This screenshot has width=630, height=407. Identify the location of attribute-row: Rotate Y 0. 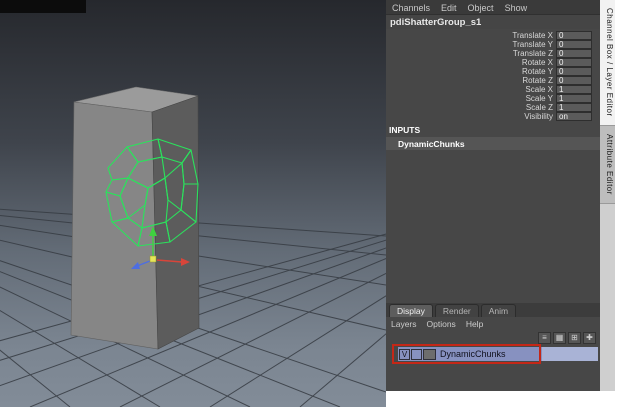
(493, 71).